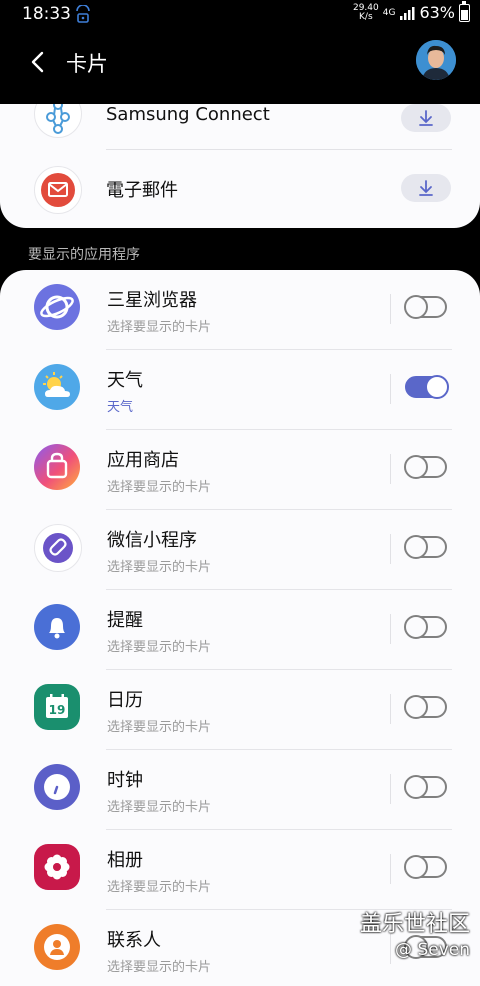 Image resolution: width=480 pixels, height=986 pixels. What do you see at coordinates (38, 62) in the screenshot?
I see `back-button` at bounding box center [38, 62].